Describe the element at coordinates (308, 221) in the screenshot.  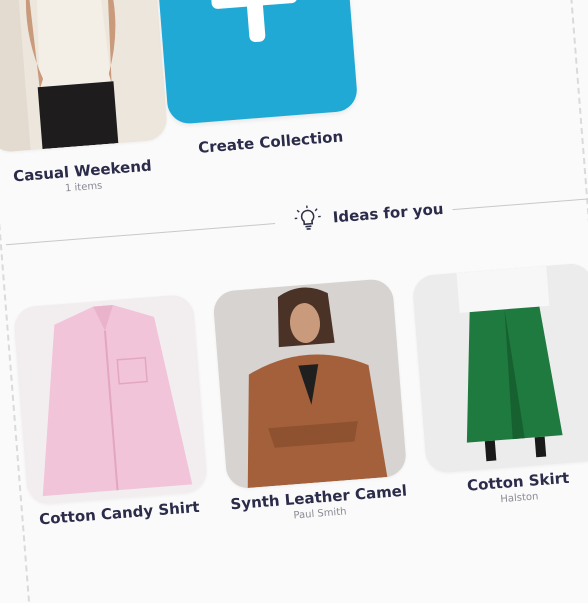
I see `lightbulb-icon` at that location.